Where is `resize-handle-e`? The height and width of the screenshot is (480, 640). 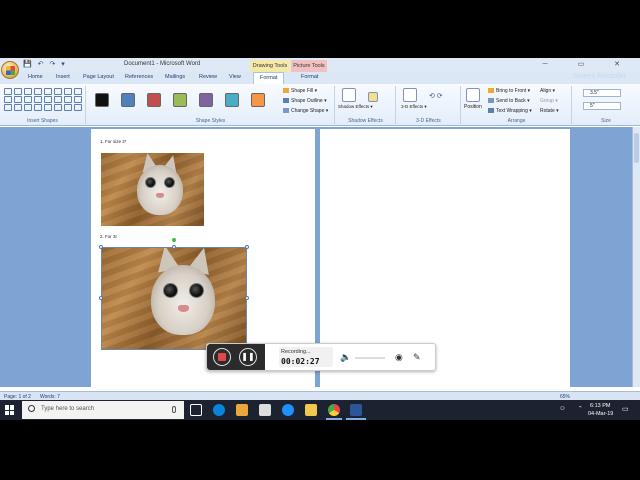
resize-handle-e is located at coordinates (247, 298).